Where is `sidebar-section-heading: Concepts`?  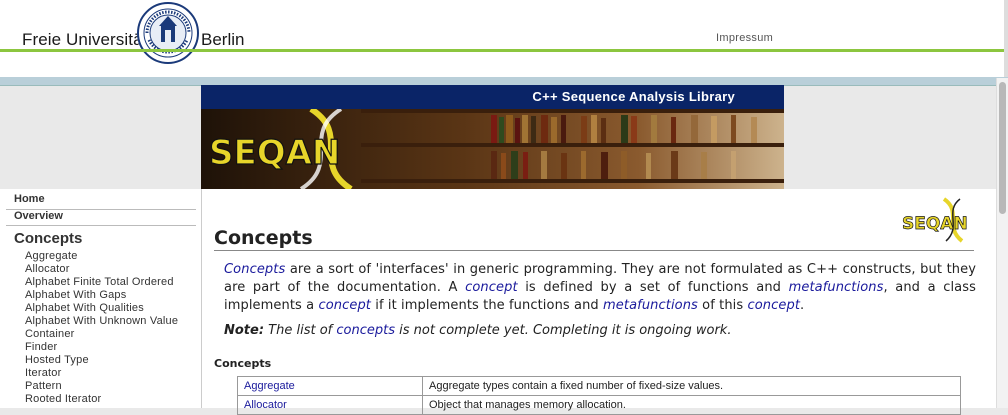
sidebar-section-heading: Concepts is located at coordinates (48, 238).